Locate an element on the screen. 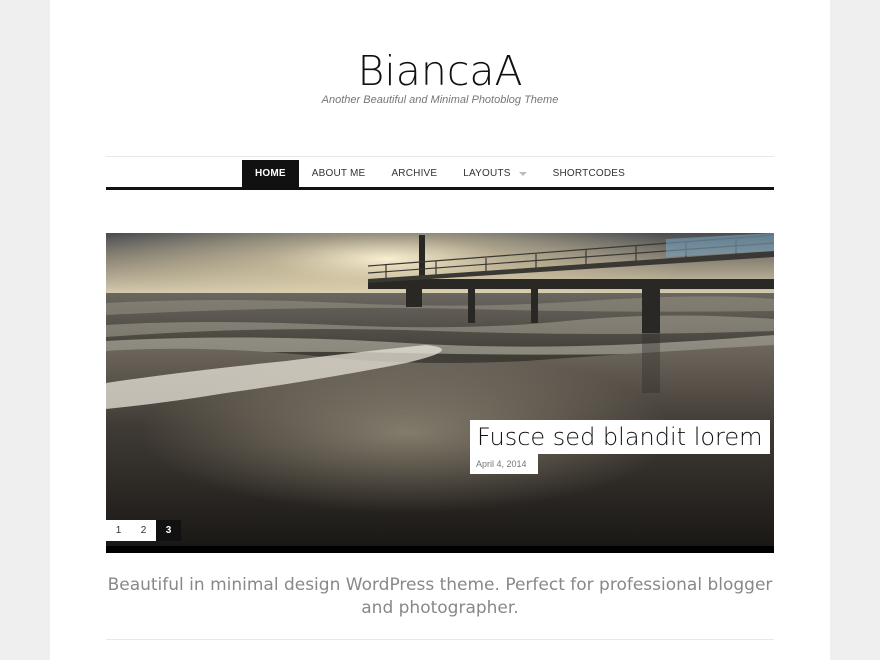  section-divider is located at coordinates (440, 639).